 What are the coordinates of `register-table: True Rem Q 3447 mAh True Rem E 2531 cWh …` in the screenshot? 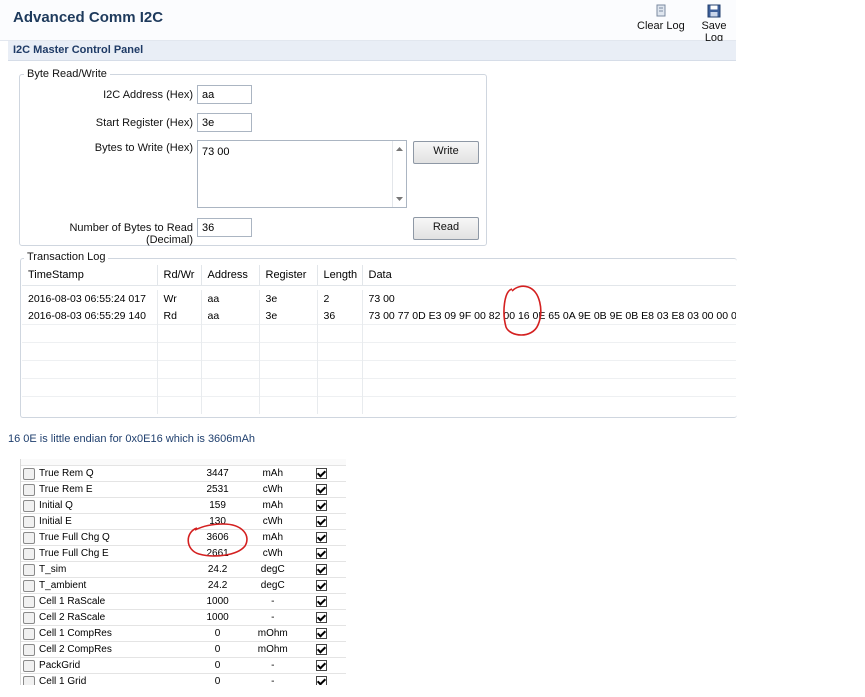 It's located at (183, 575).